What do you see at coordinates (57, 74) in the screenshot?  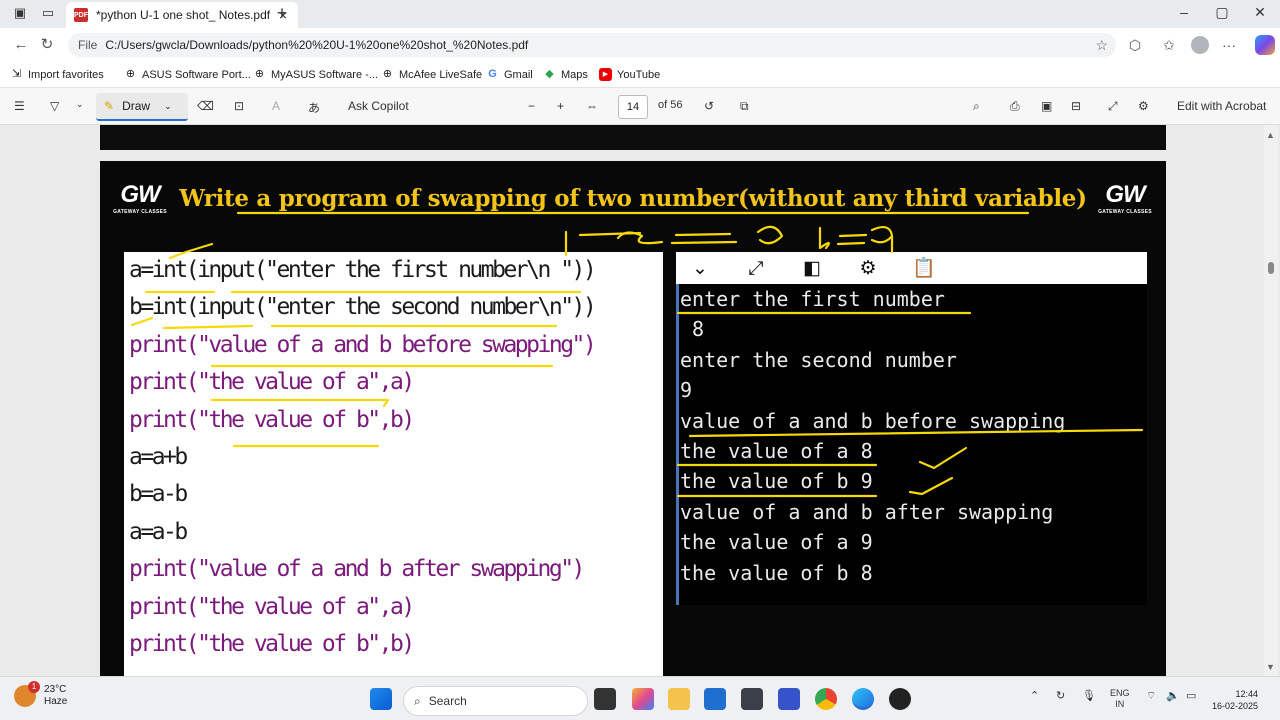 I see `fav-import: ⇲ Import favorites` at bounding box center [57, 74].